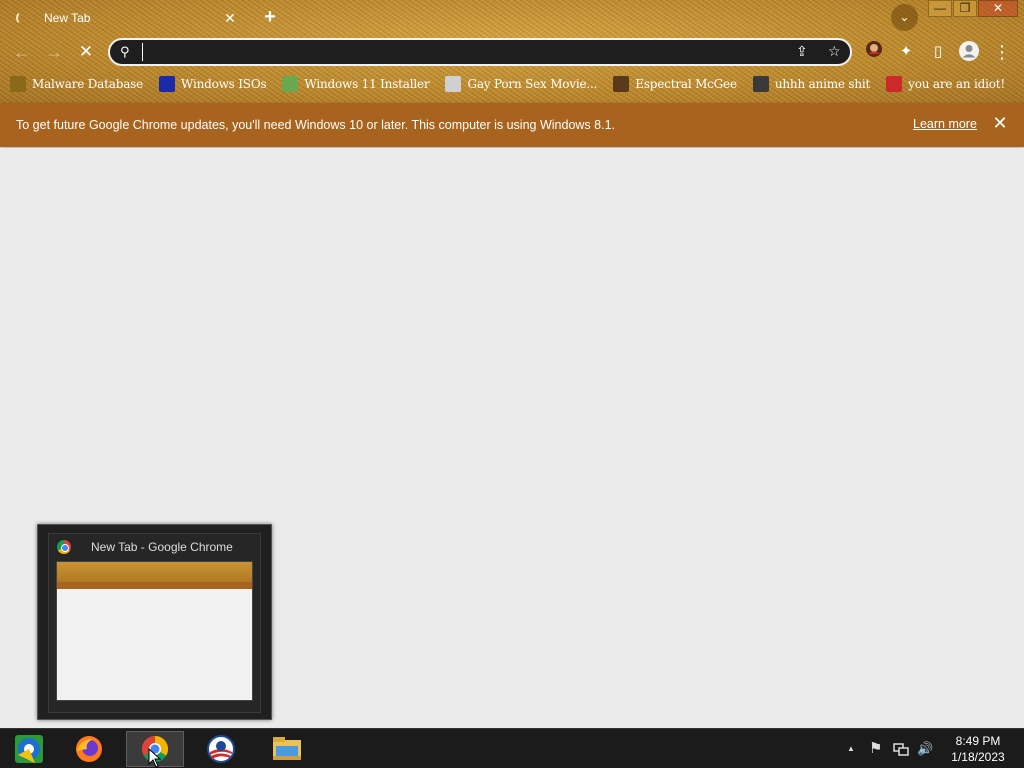 The width and height of the screenshot is (1024, 768). What do you see at coordinates (675, 84) in the screenshot?
I see `bookmark-espectral-mcgee: Espectral McGee` at bounding box center [675, 84].